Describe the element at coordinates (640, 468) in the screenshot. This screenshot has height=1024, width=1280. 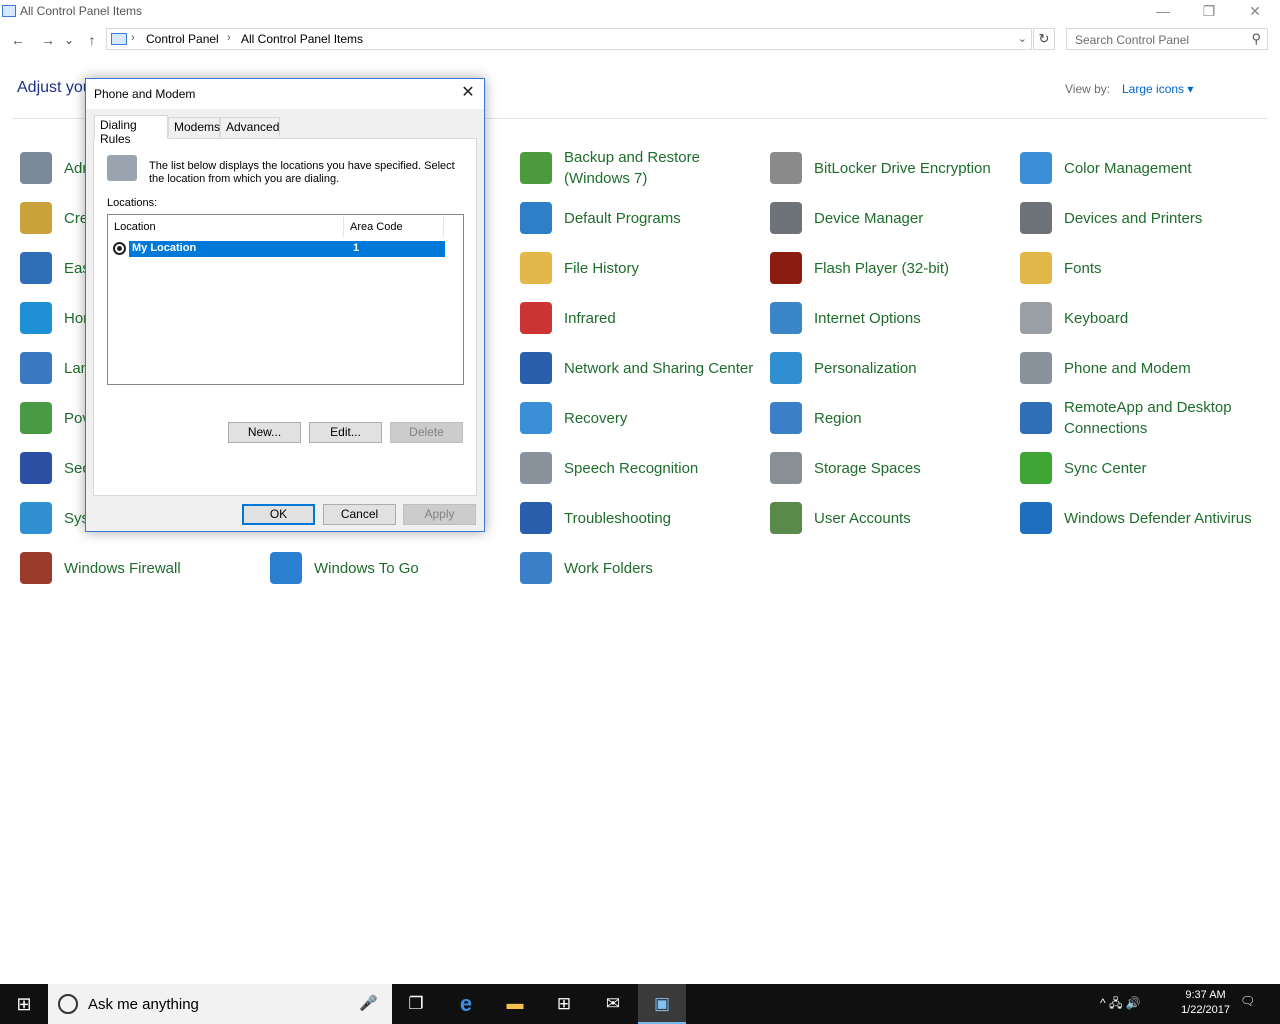
I see `control-panel-item: Speech Recognition` at that location.